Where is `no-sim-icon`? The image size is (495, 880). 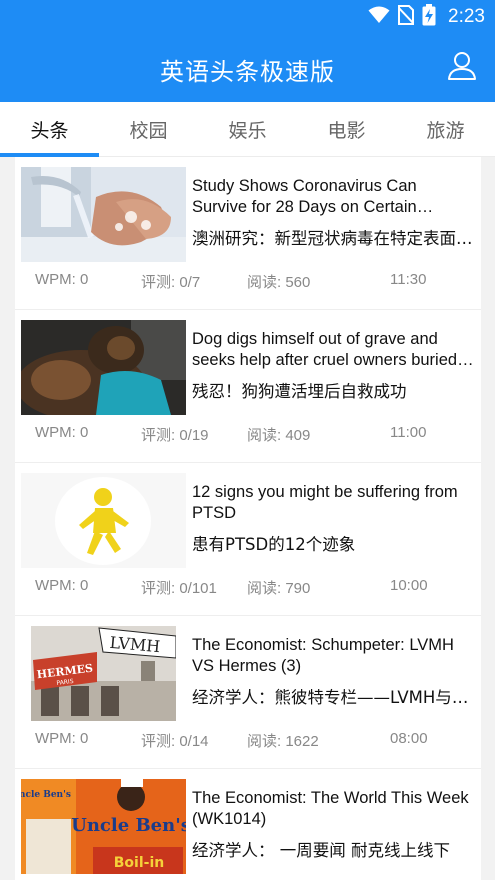
no-sim-icon is located at coordinates (406, 17).